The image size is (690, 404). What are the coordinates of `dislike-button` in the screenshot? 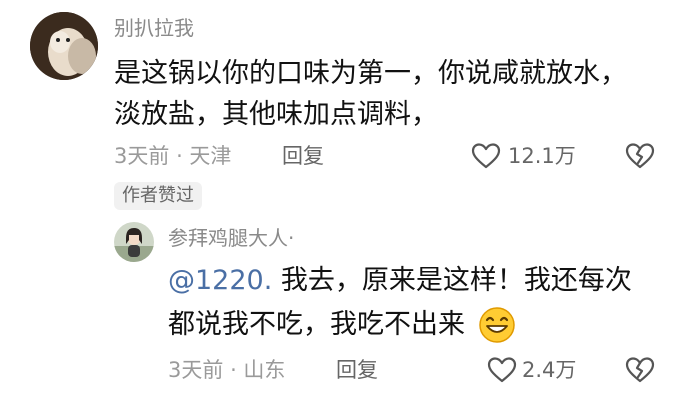 It's located at (640, 156).